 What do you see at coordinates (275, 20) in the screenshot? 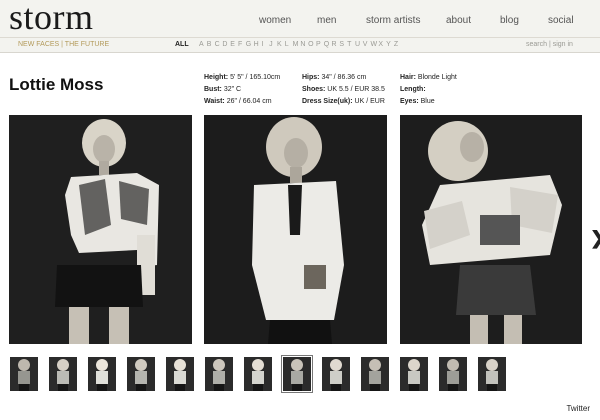
I see `nav-women: women` at bounding box center [275, 20].